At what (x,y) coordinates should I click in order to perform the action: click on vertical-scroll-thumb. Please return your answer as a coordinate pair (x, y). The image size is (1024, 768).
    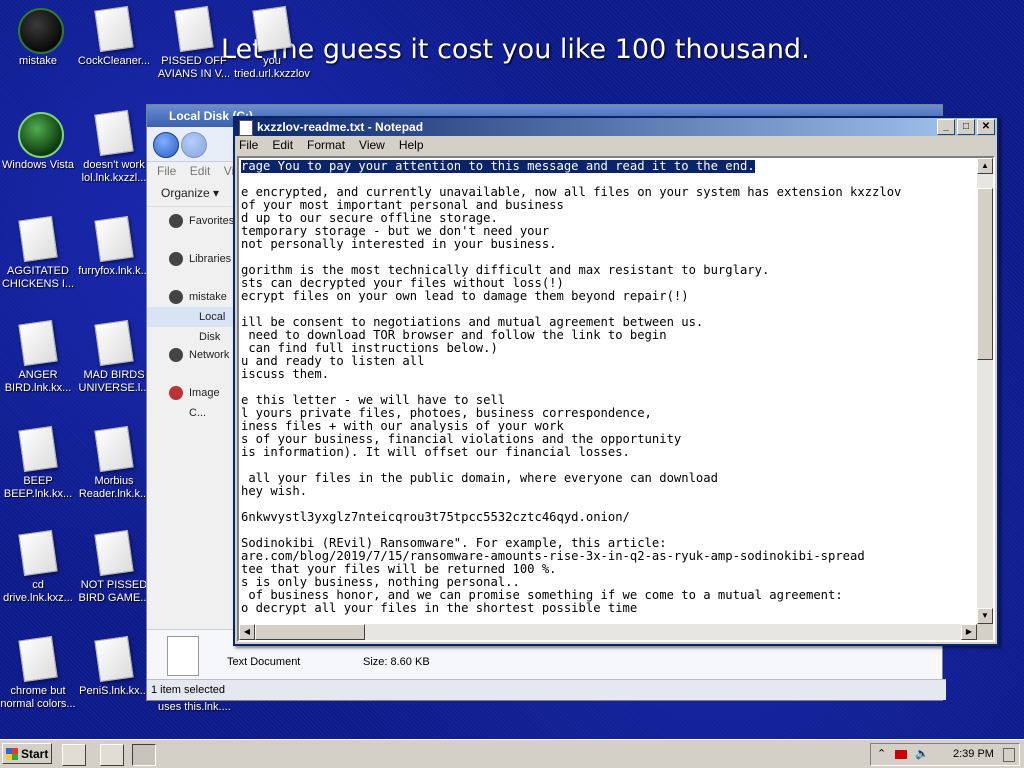
    Looking at the image, I should click on (985, 274).